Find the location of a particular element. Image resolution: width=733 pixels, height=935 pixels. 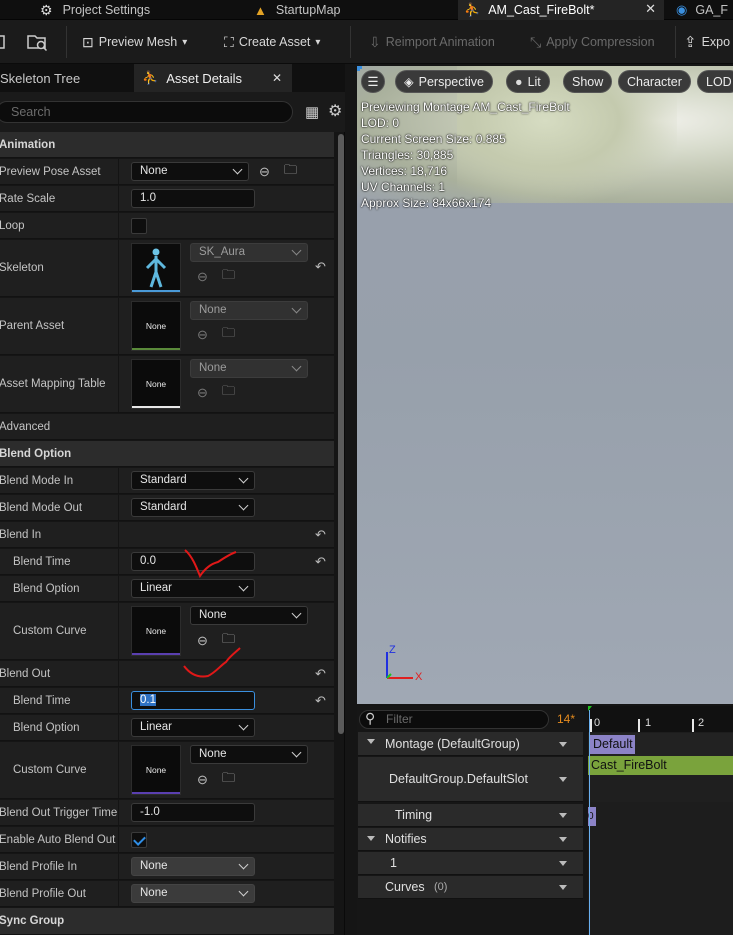

blend-out-curve-thumbnail: None is located at coordinates (156, 770).